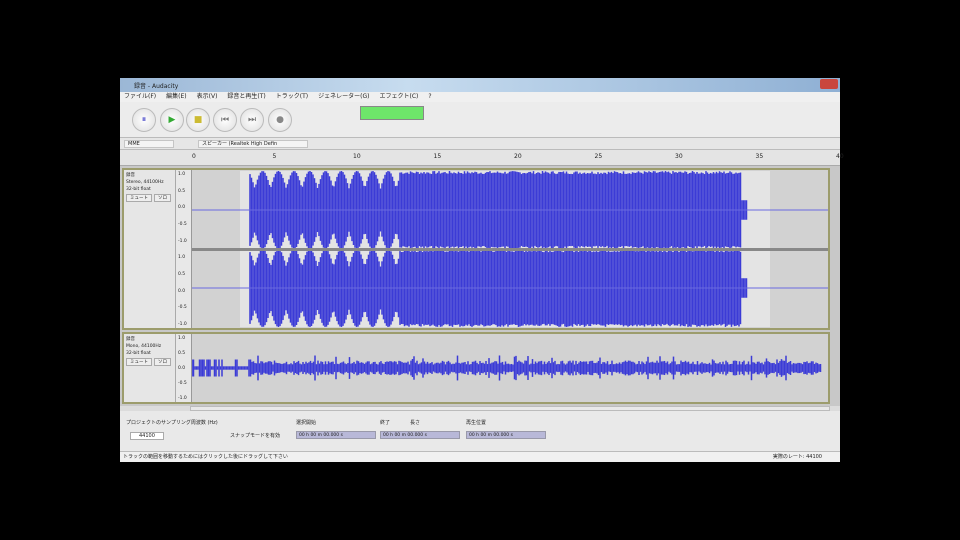 Image resolution: width=960 pixels, height=540 pixels. Describe the element at coordinates (679, 156) in the screenshot. I see `ruler-tick: 30` at that location.